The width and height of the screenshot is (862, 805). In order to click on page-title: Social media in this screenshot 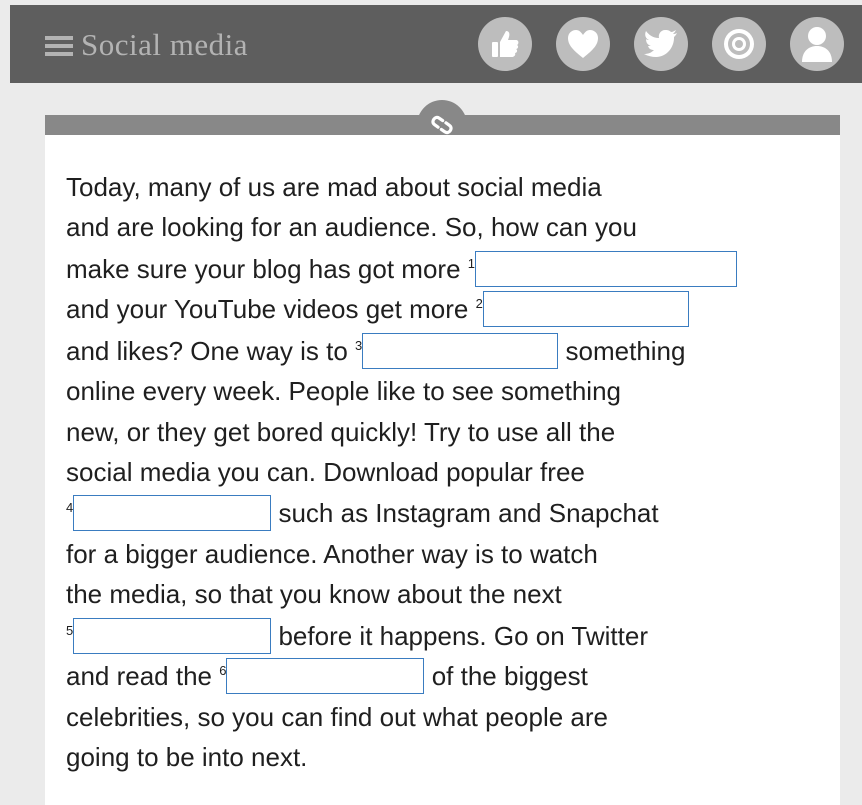, I will do `click(164, 44)`.